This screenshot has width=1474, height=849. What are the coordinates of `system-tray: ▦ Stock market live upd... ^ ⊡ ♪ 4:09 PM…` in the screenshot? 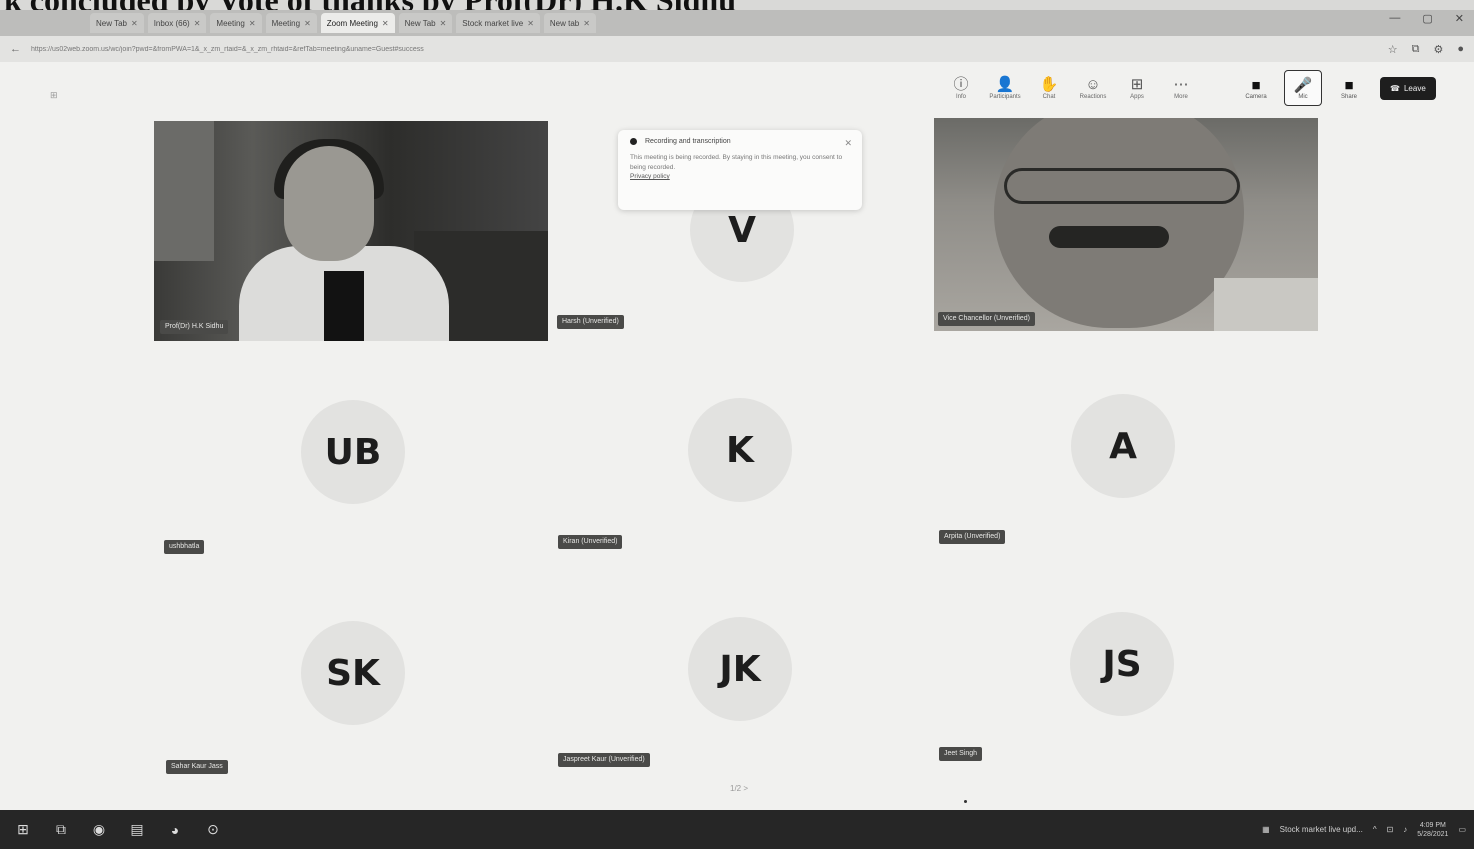 It's located at (1364, 830).